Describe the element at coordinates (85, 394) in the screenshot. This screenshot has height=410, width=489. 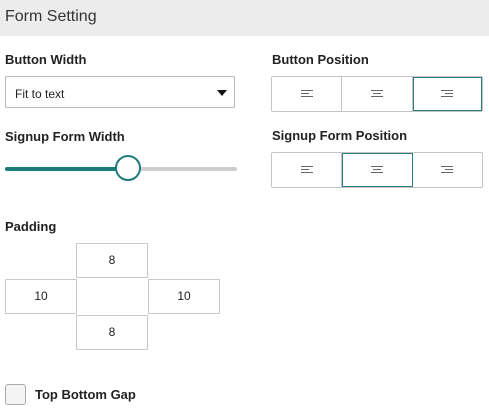
I see `top-bottom-gap-label: Top Bottom Gap` at that location.